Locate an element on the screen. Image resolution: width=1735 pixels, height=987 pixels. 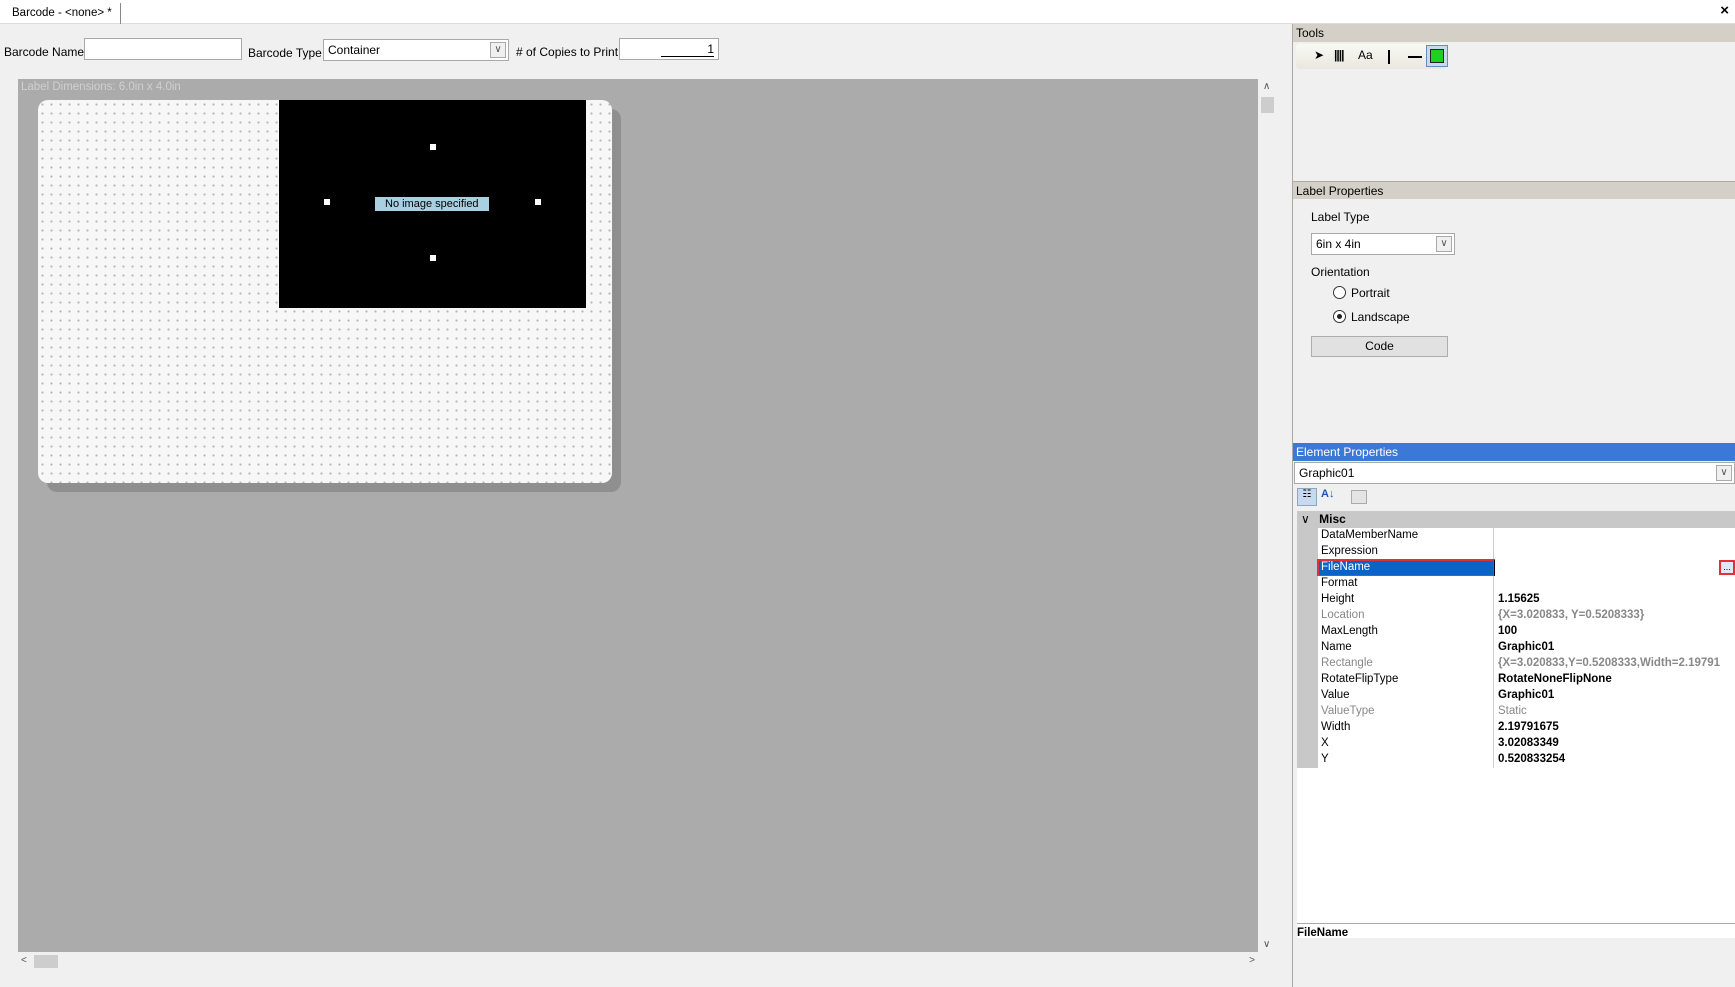
graphic-element: No image specified is located at coordinates (432, 204).